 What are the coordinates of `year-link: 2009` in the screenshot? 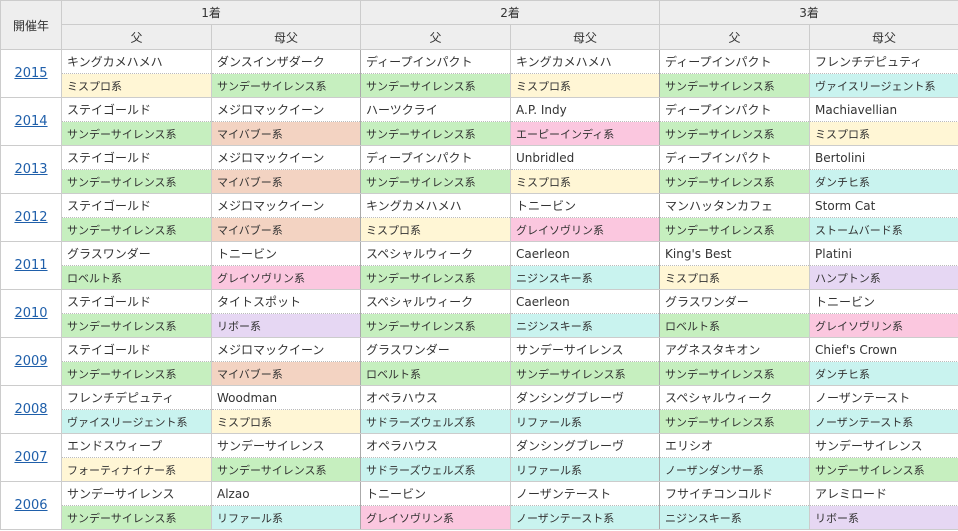 It's located at (30, 361).